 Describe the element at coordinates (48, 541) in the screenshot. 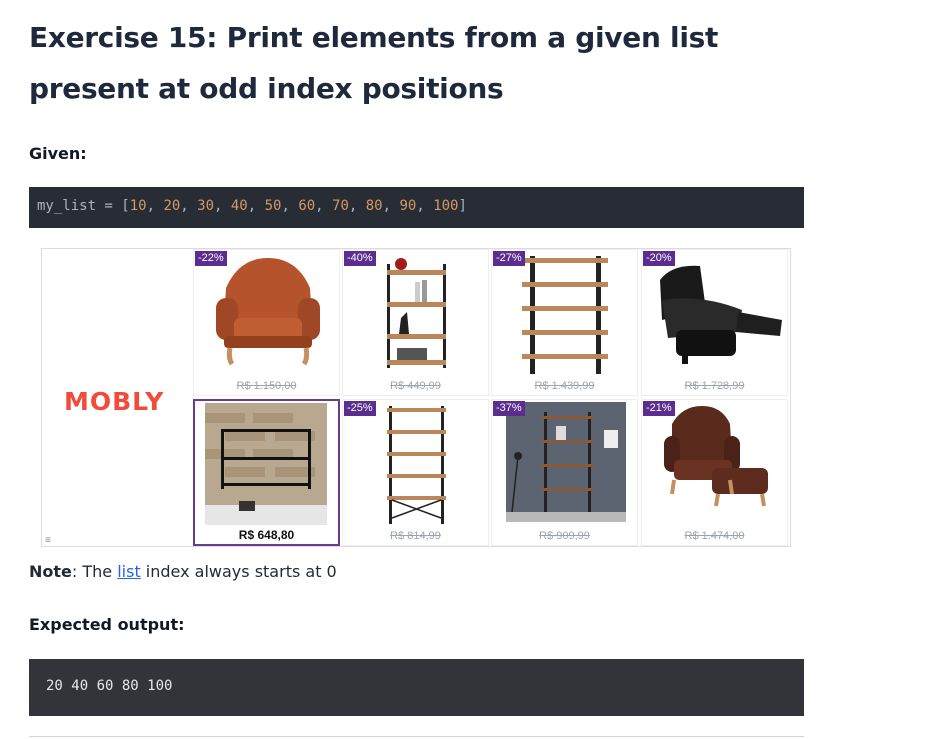

I see `ad-info-icon: ≡` at that location.